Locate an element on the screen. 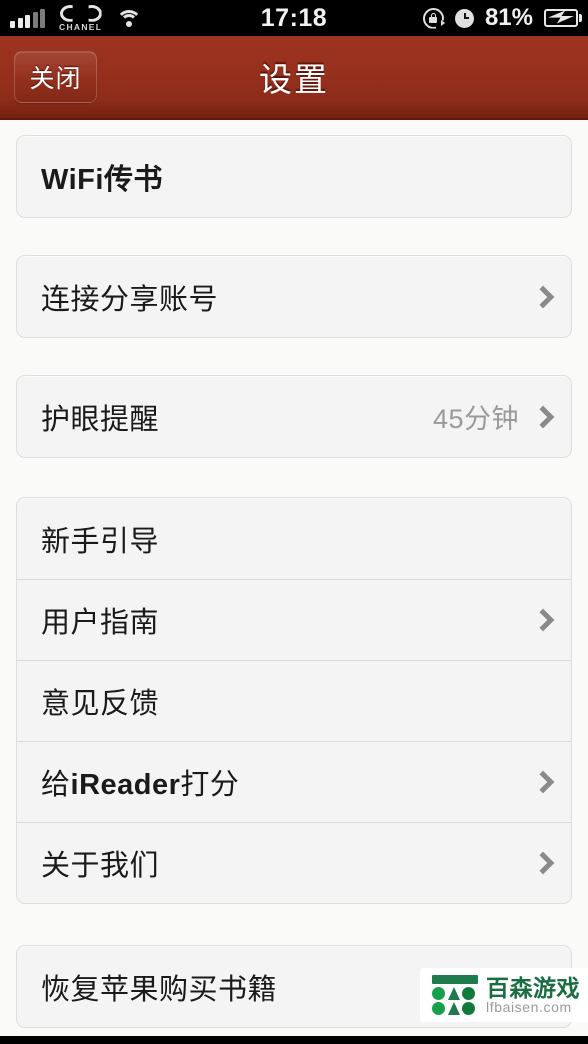 The width and height of the screenshot is (588, 1044). battery-charging-icon is located at coordinates (563, 18).